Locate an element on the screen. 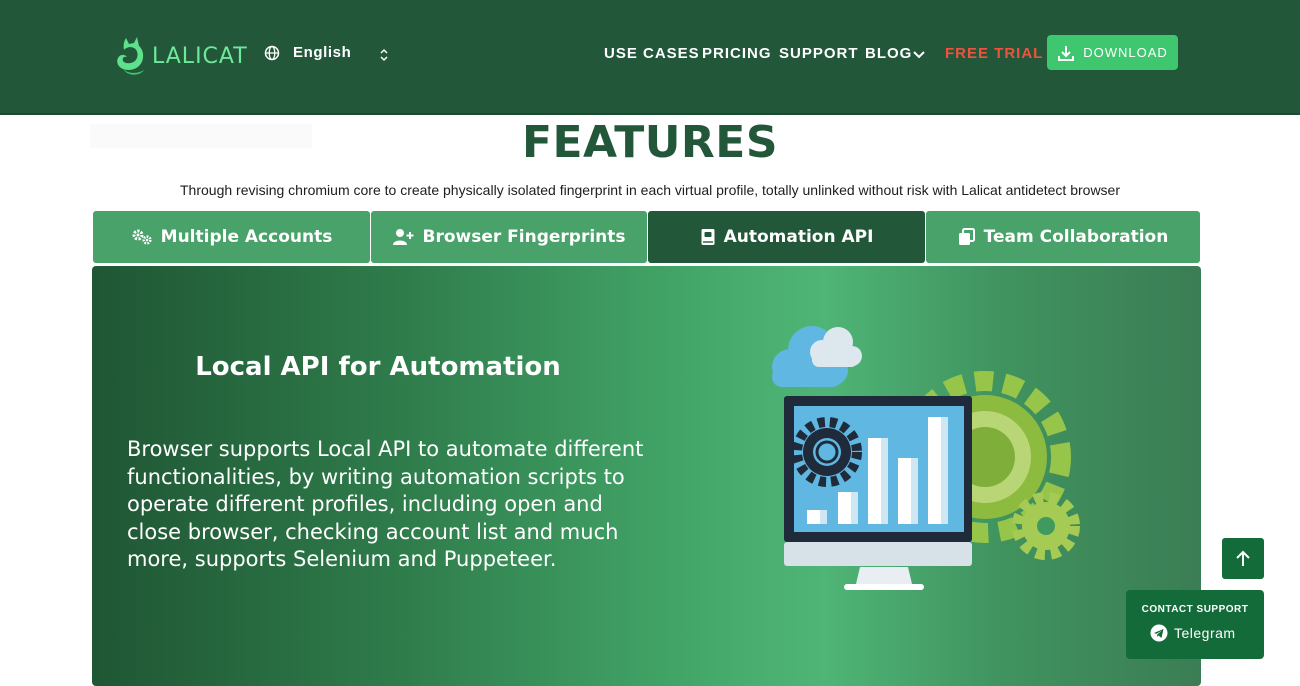  nav-pricing: PRICING is located at coordinates (737, 53).